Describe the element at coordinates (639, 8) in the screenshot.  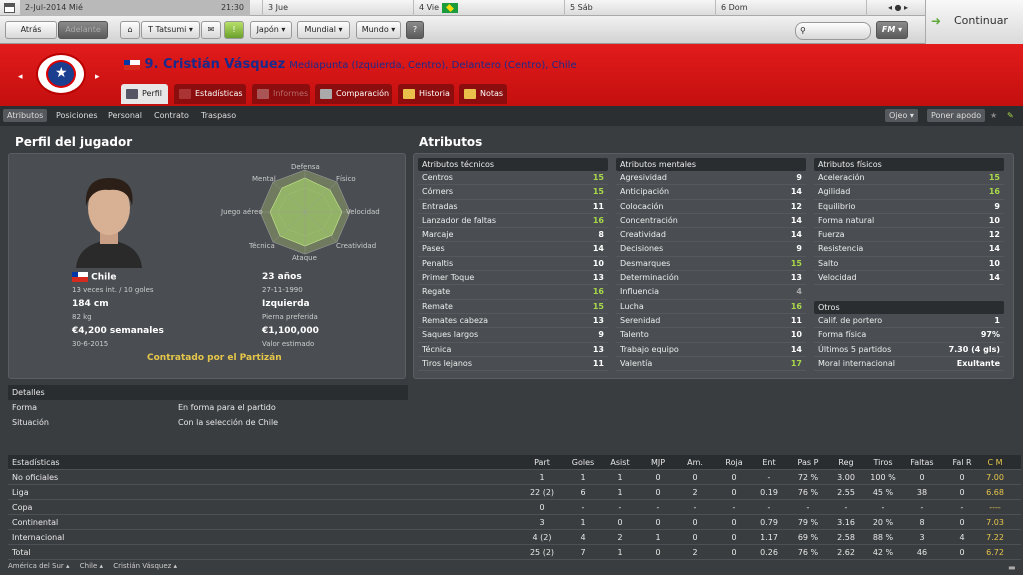
I see `day-5: 5 Sáb` at that location.